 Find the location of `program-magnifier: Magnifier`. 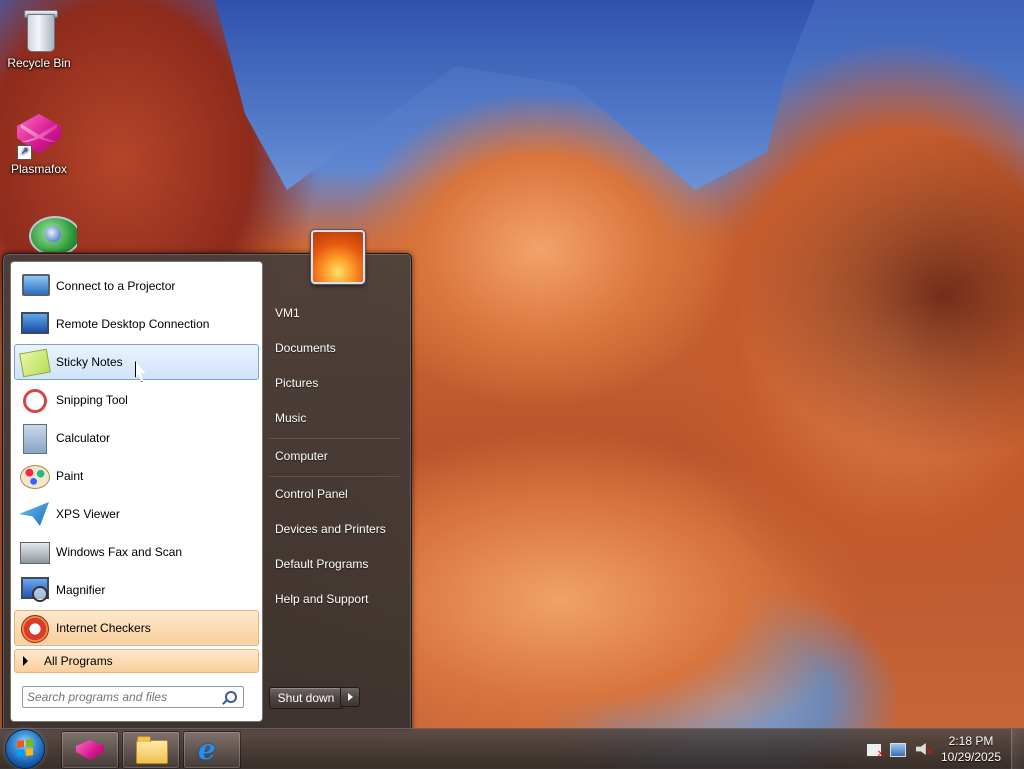

program-magnifier: Magnifier is located at coordinates (136, 590).